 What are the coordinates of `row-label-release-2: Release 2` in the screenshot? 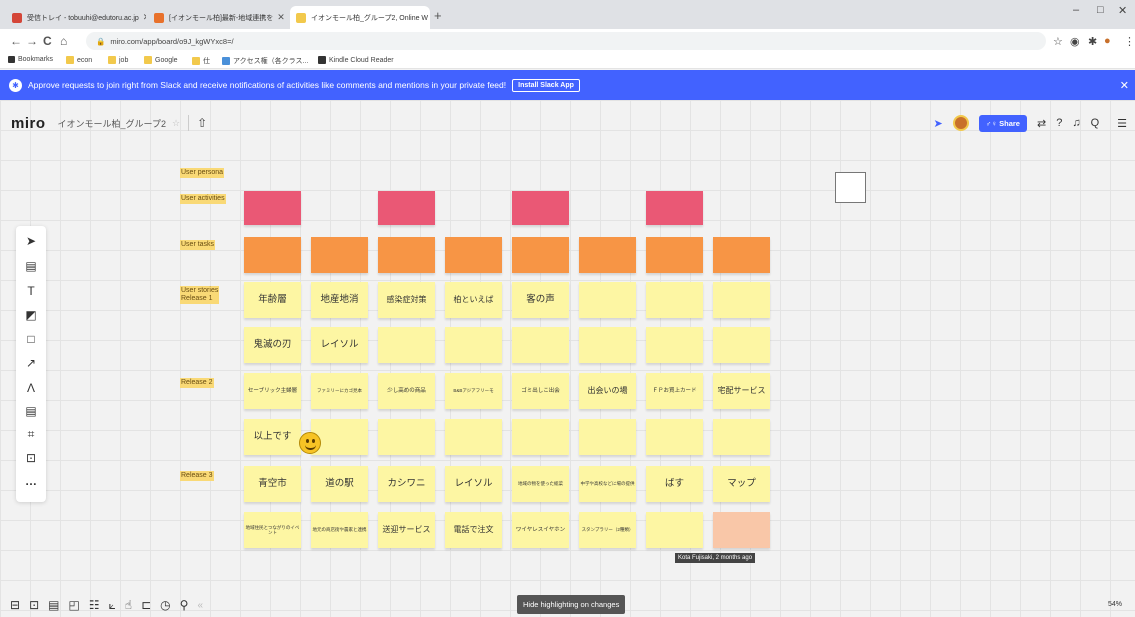 It's located at (197, 383).